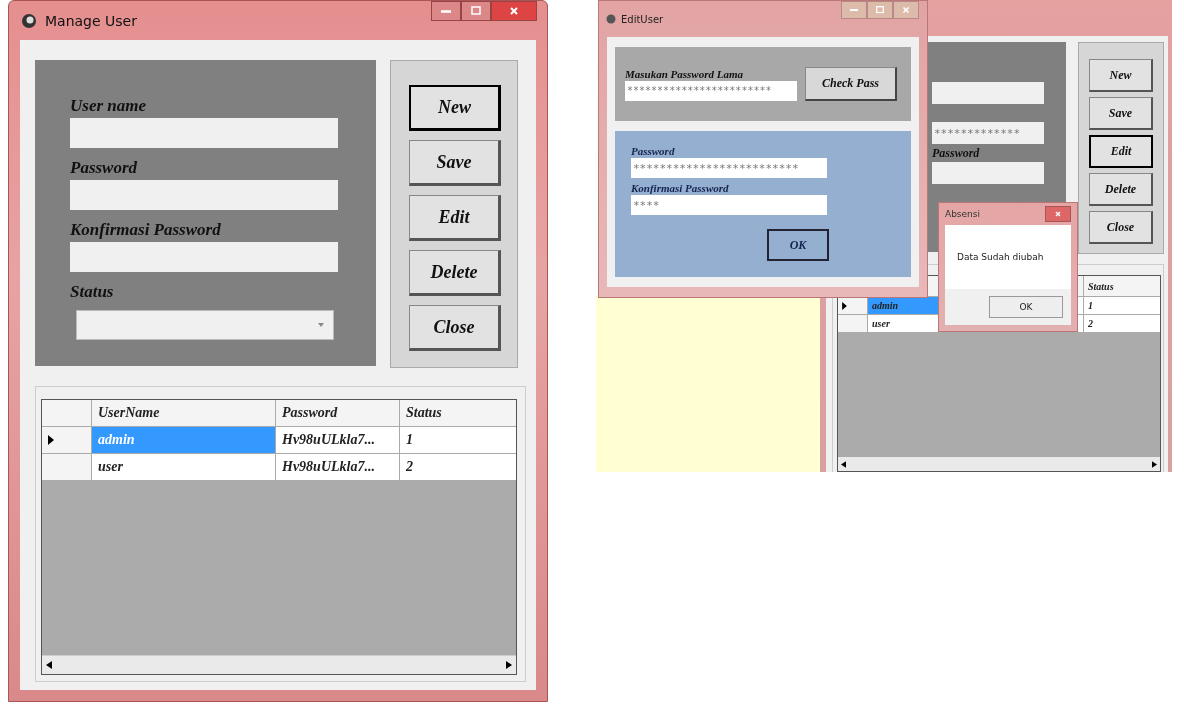  What do you see at coordinates (642, 19) in the screenshot?
I see `dialog-title: EditUser` at bounding box center [642, 19].